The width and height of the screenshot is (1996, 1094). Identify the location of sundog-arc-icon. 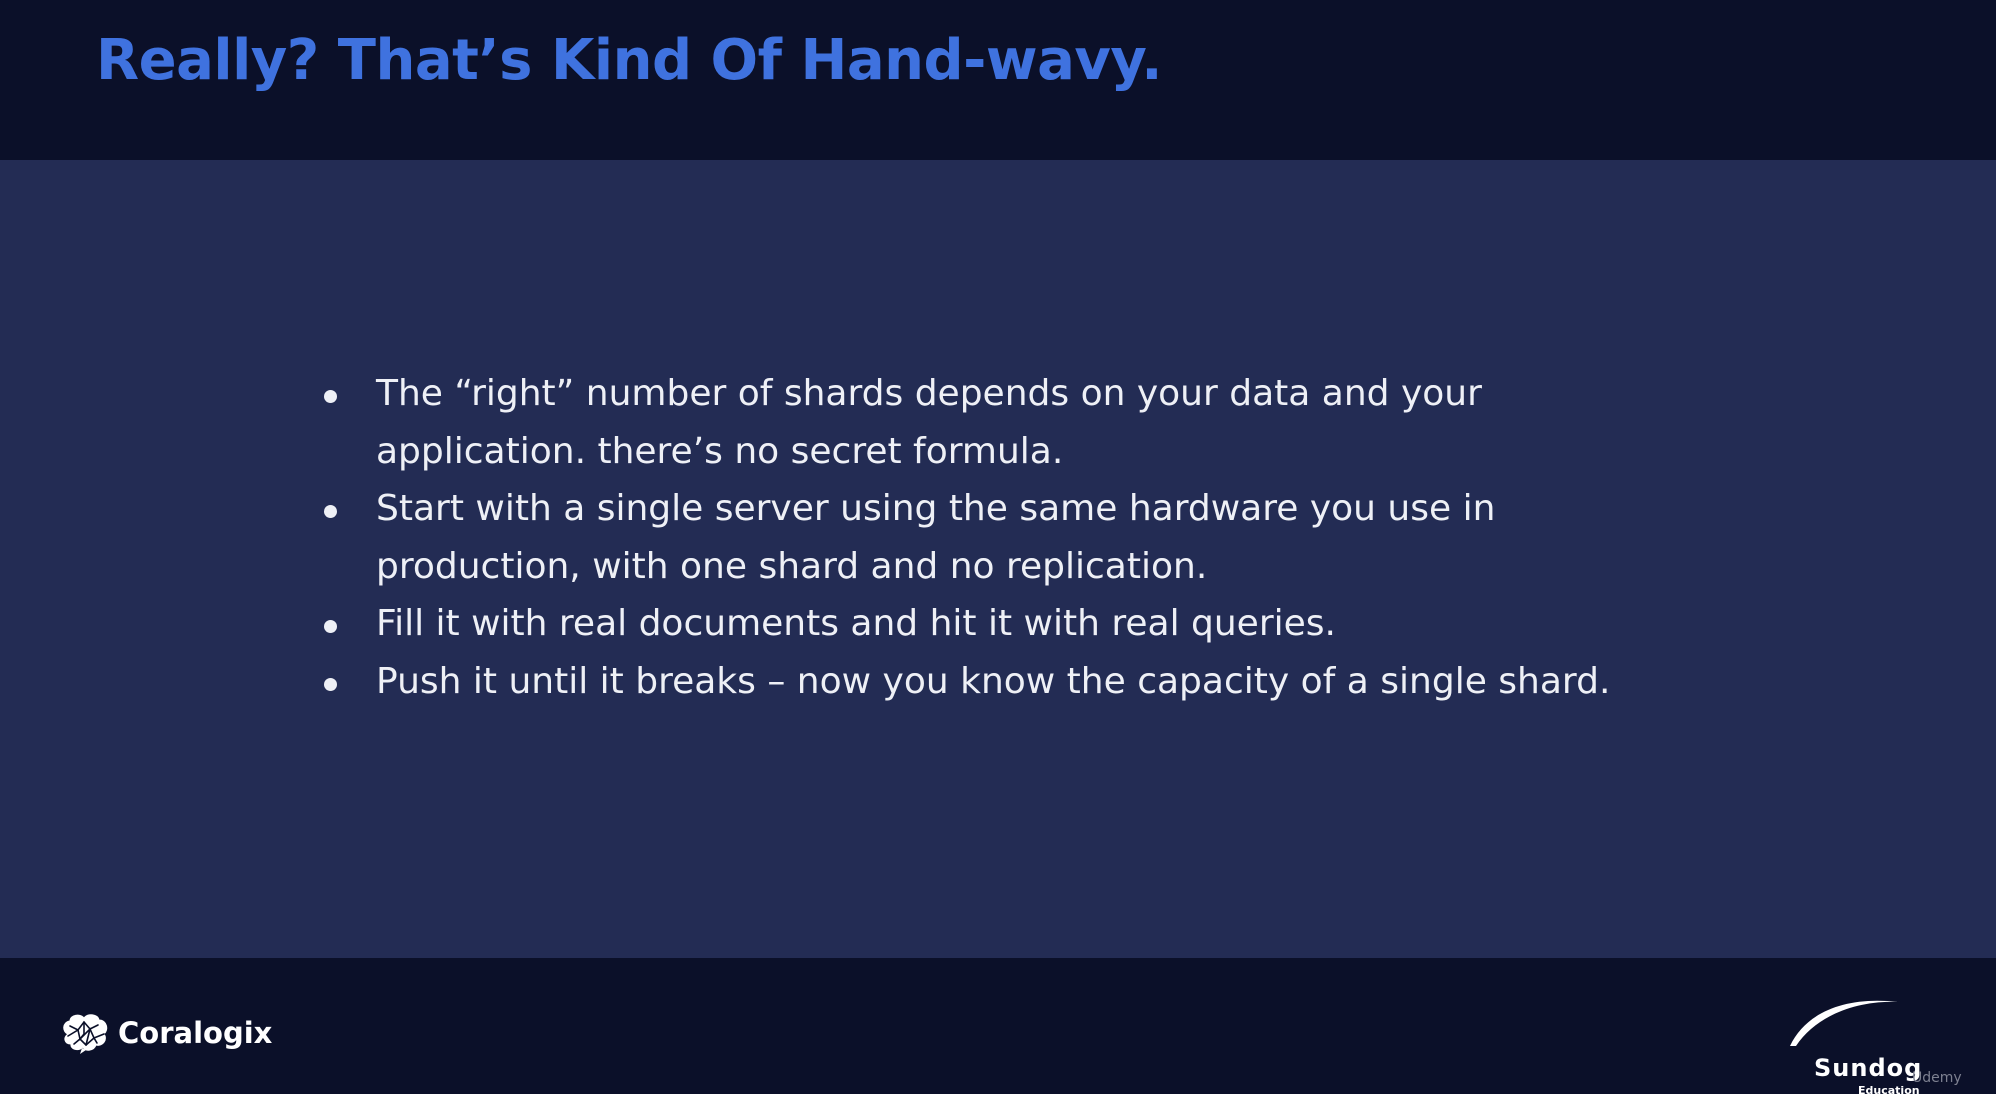
(1844, 1023).